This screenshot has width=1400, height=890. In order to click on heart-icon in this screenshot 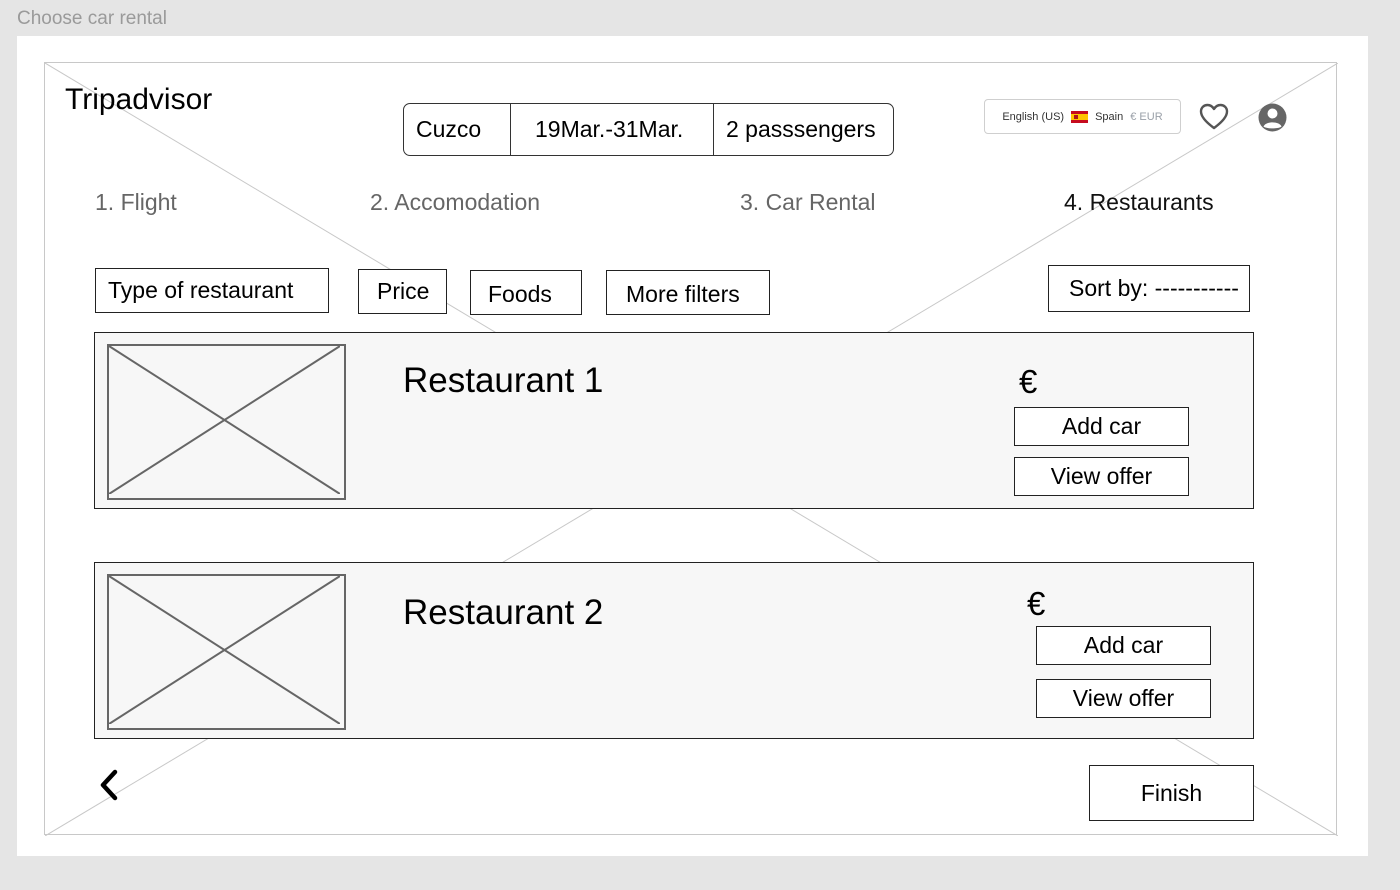, I will do `click(1214, 117)`.